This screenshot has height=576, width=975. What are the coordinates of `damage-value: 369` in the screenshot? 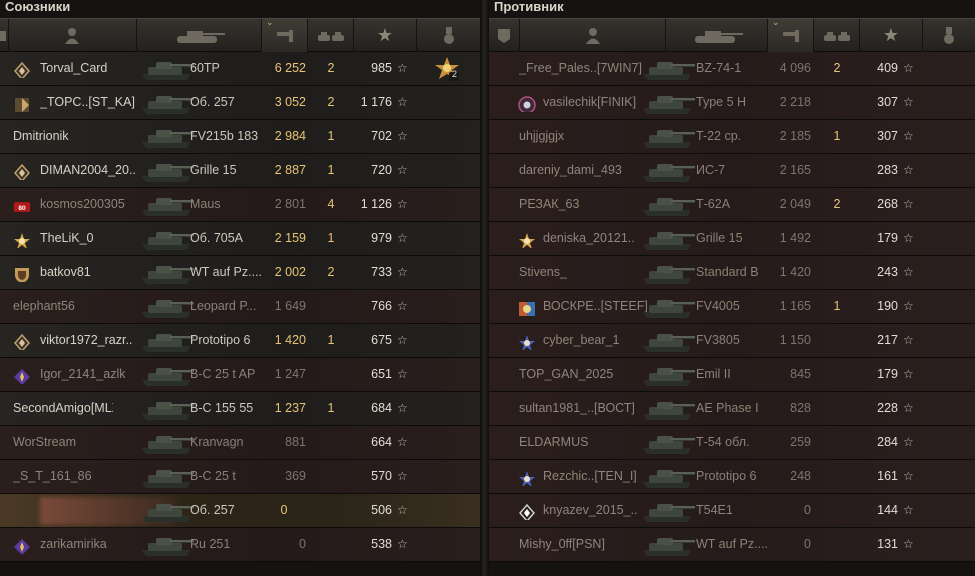 It's located at (295, 476).